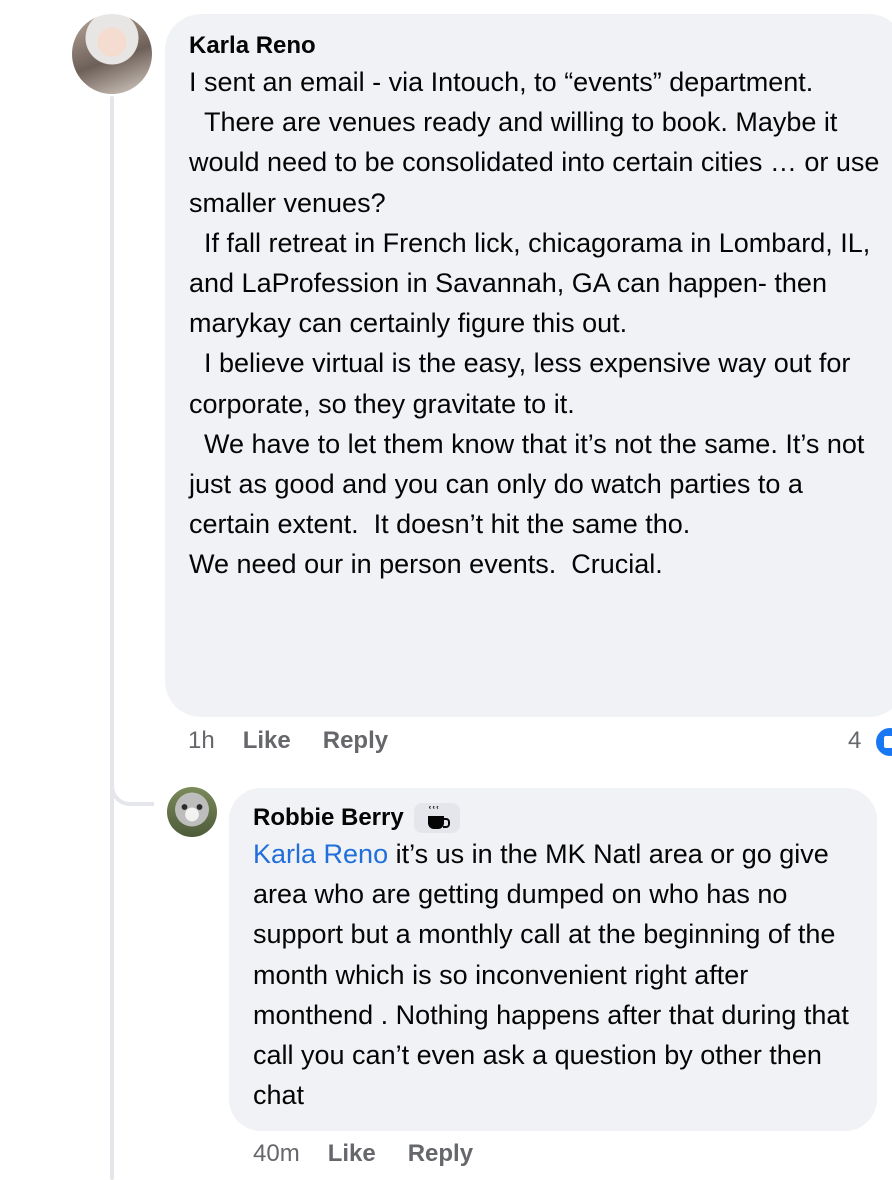 Image resolution: width=892 pixels, height=1180 pixels. Describe the element at coordinates (535, 46) in the screenshot. I see `comment-author: Karla Reno` at that location.